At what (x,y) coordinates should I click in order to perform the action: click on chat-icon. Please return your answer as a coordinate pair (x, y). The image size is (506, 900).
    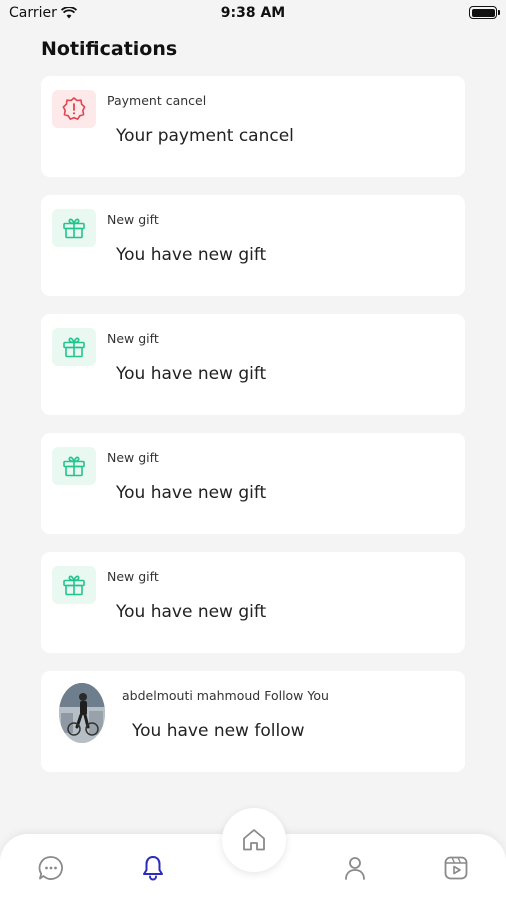
    Looking at the image, I should click on (50, 868).